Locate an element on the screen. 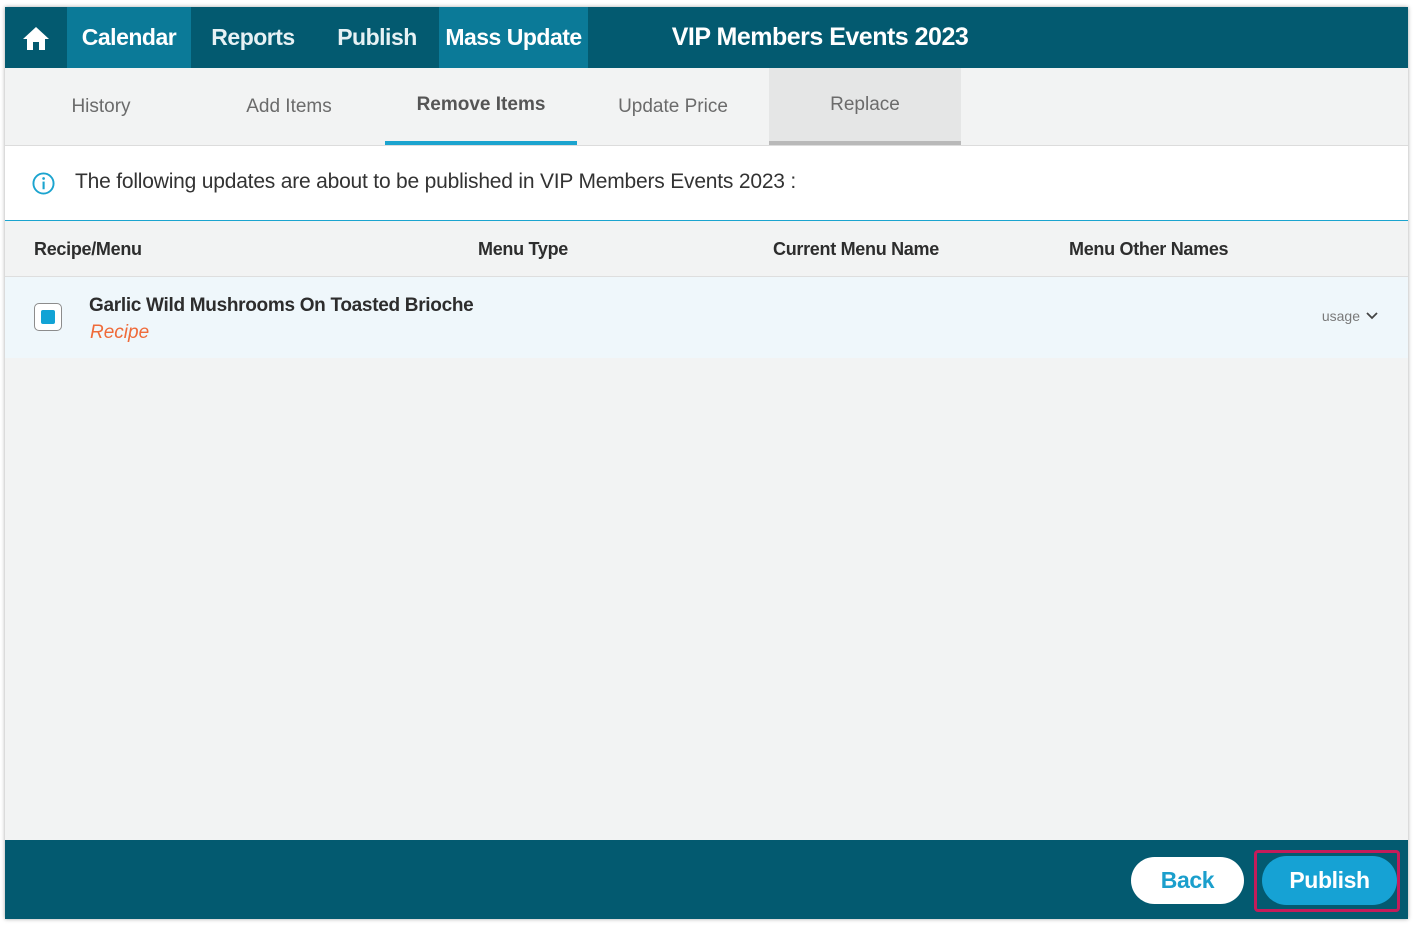  item-type: Recipe is located at coordinates (120, 332).